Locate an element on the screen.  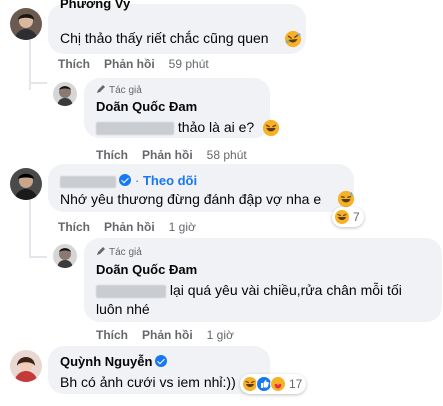
redacted-name is located at coordinates (88, 181).